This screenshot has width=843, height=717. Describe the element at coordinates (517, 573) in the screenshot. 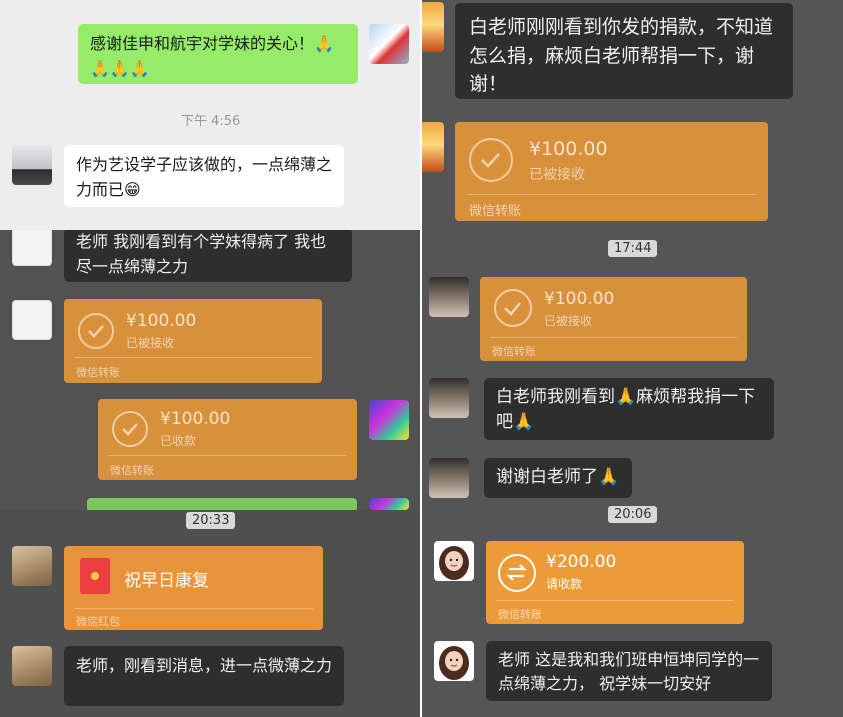

I see `transfer-exchange-icon` at that location.